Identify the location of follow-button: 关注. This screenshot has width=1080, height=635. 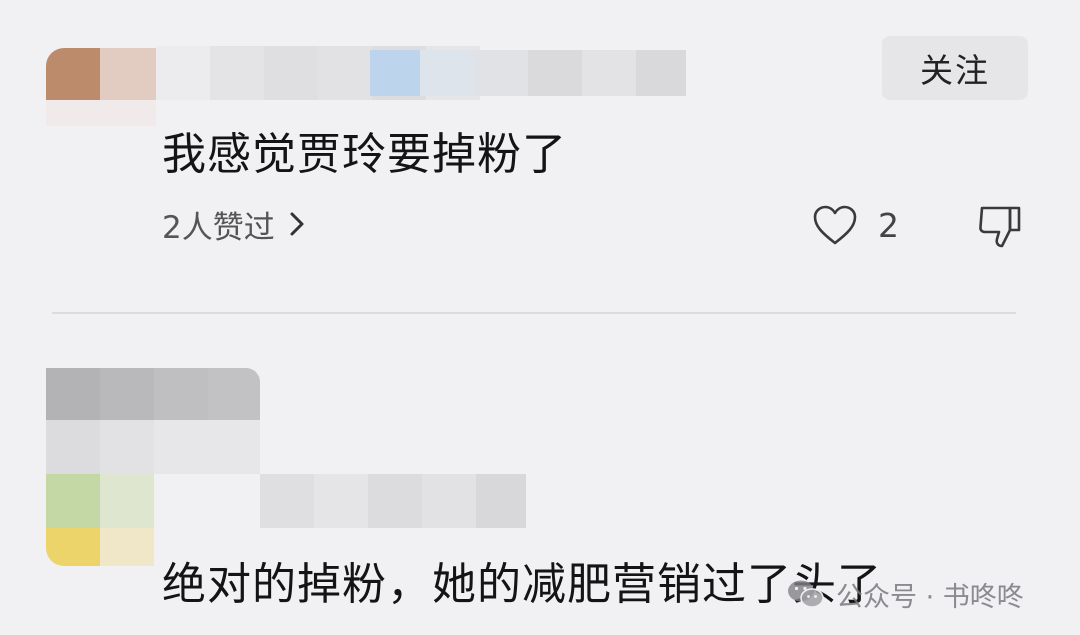
(955, 68).